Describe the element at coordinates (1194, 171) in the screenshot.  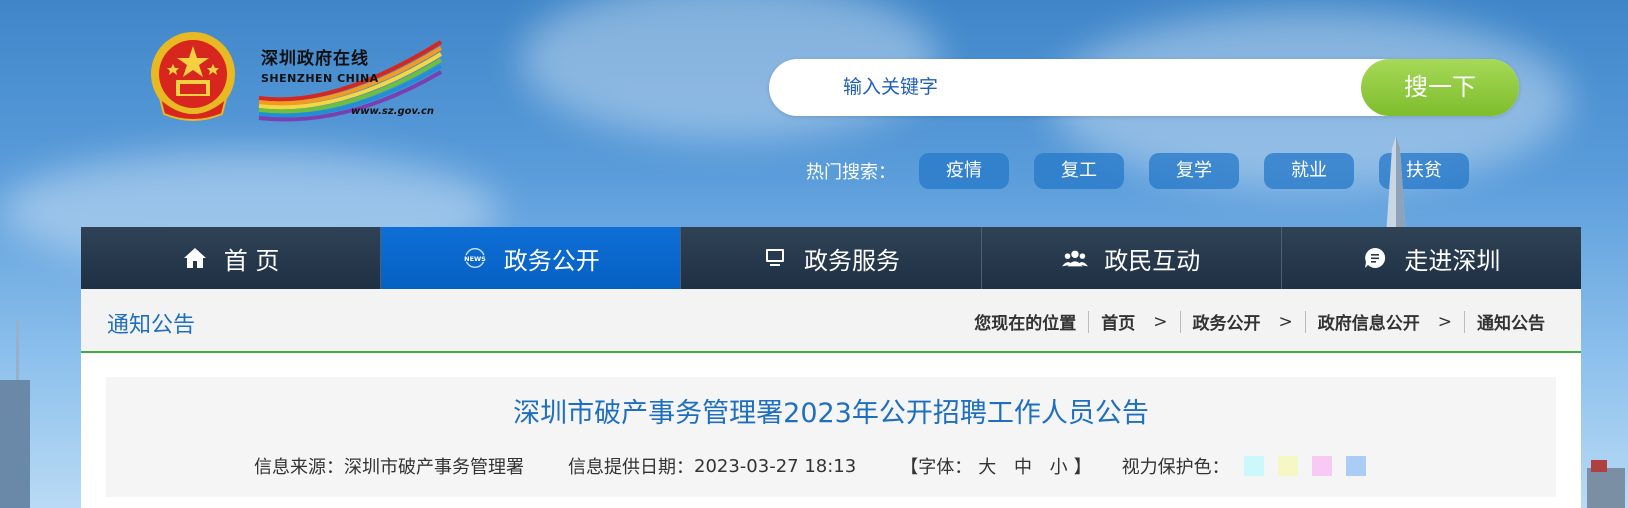
I see `hot-tag-resume-school: 复学` at that location.